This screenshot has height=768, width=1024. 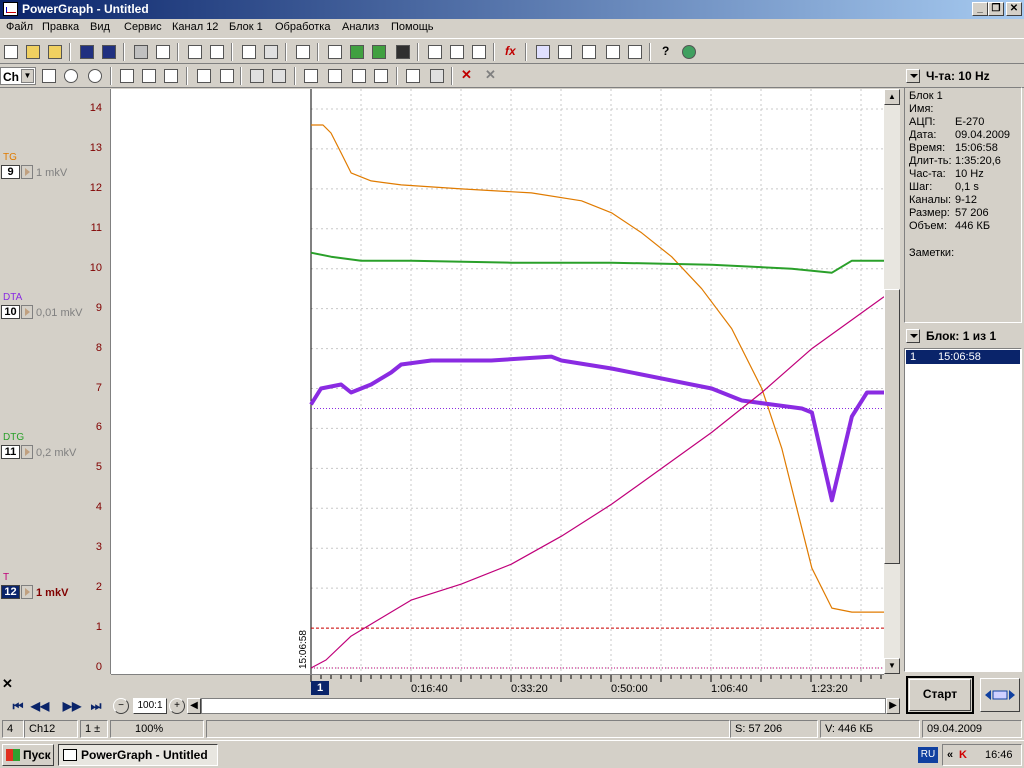 I want to click on play-film-icon, so click(x=379, y=52).